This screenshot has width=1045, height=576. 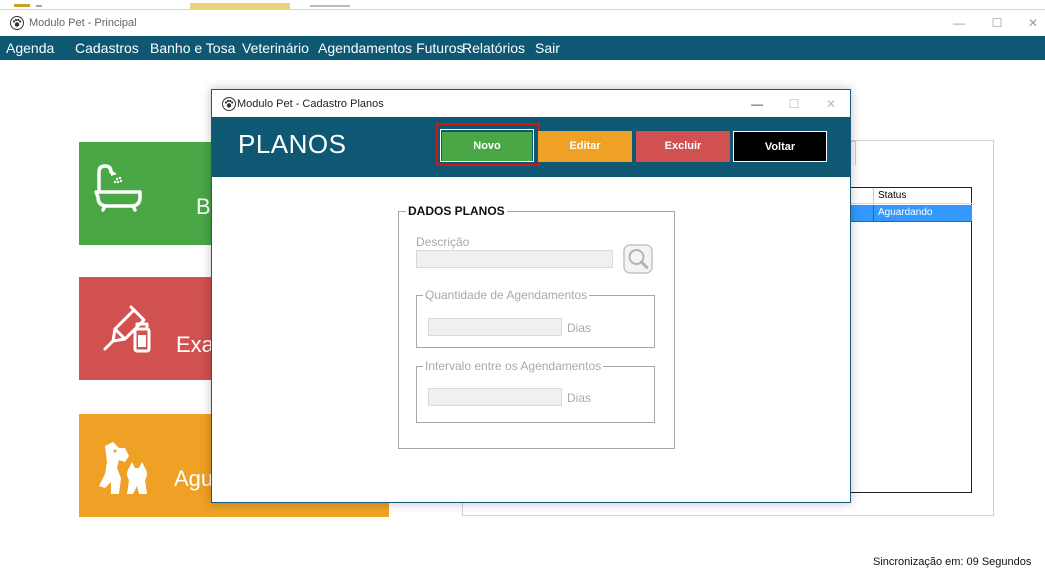 I want to click on magnifier-icon, so click(x=638, y=259).